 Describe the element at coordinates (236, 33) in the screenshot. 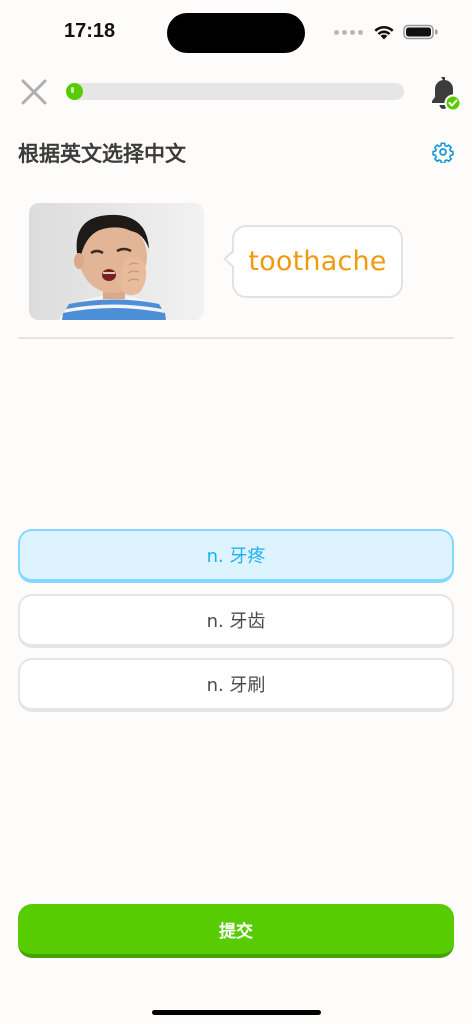

I see `dynamic-island` at that location.